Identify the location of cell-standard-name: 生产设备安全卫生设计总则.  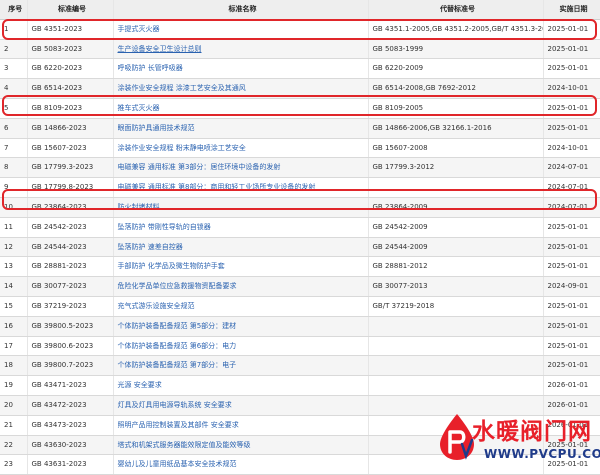
(241, 49).